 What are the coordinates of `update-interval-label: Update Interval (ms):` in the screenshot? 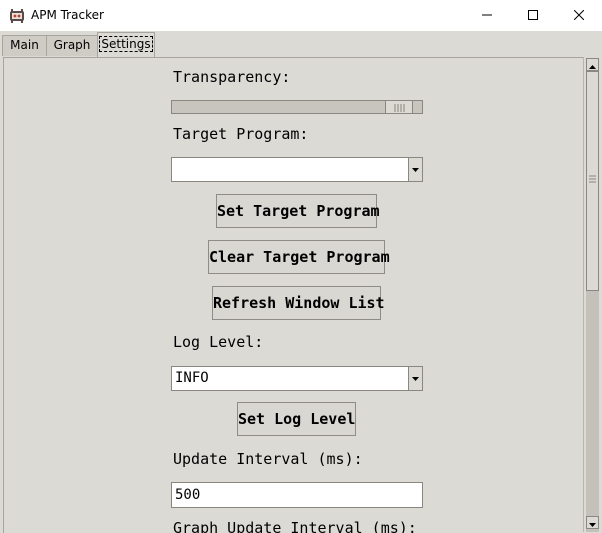 It's located at (268, 459).